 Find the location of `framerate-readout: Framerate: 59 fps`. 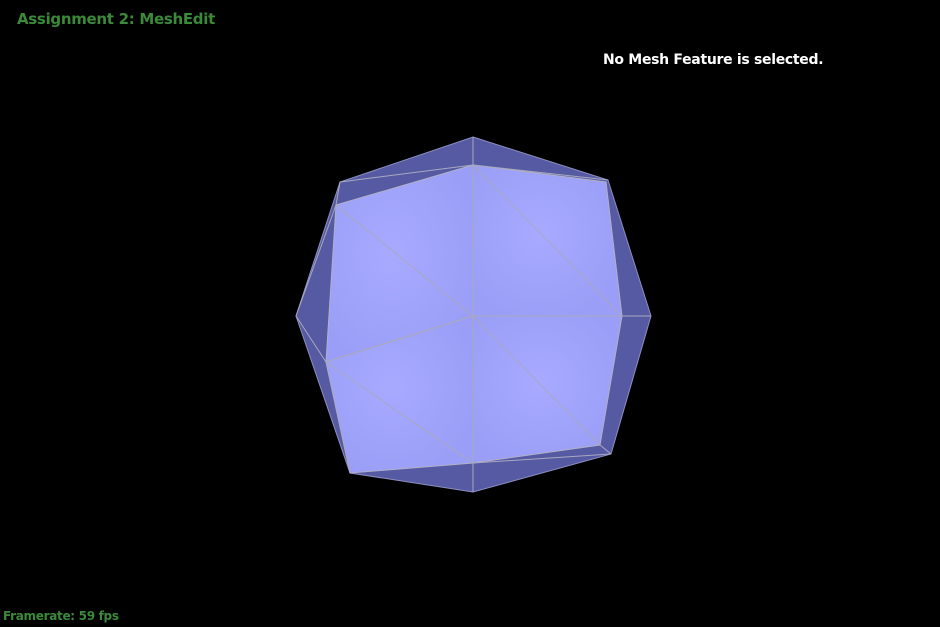

framerate-readout: Framerate: 59 fps is located at coordinates (61, 616).